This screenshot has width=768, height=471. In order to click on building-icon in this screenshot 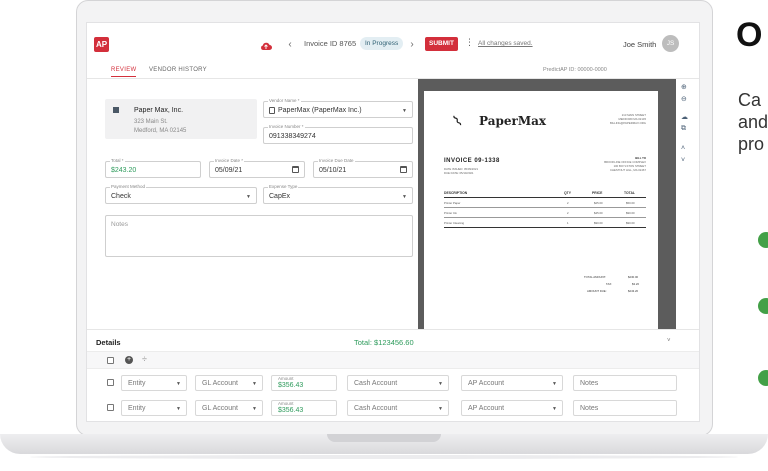, I will do `click(116, 110)`.